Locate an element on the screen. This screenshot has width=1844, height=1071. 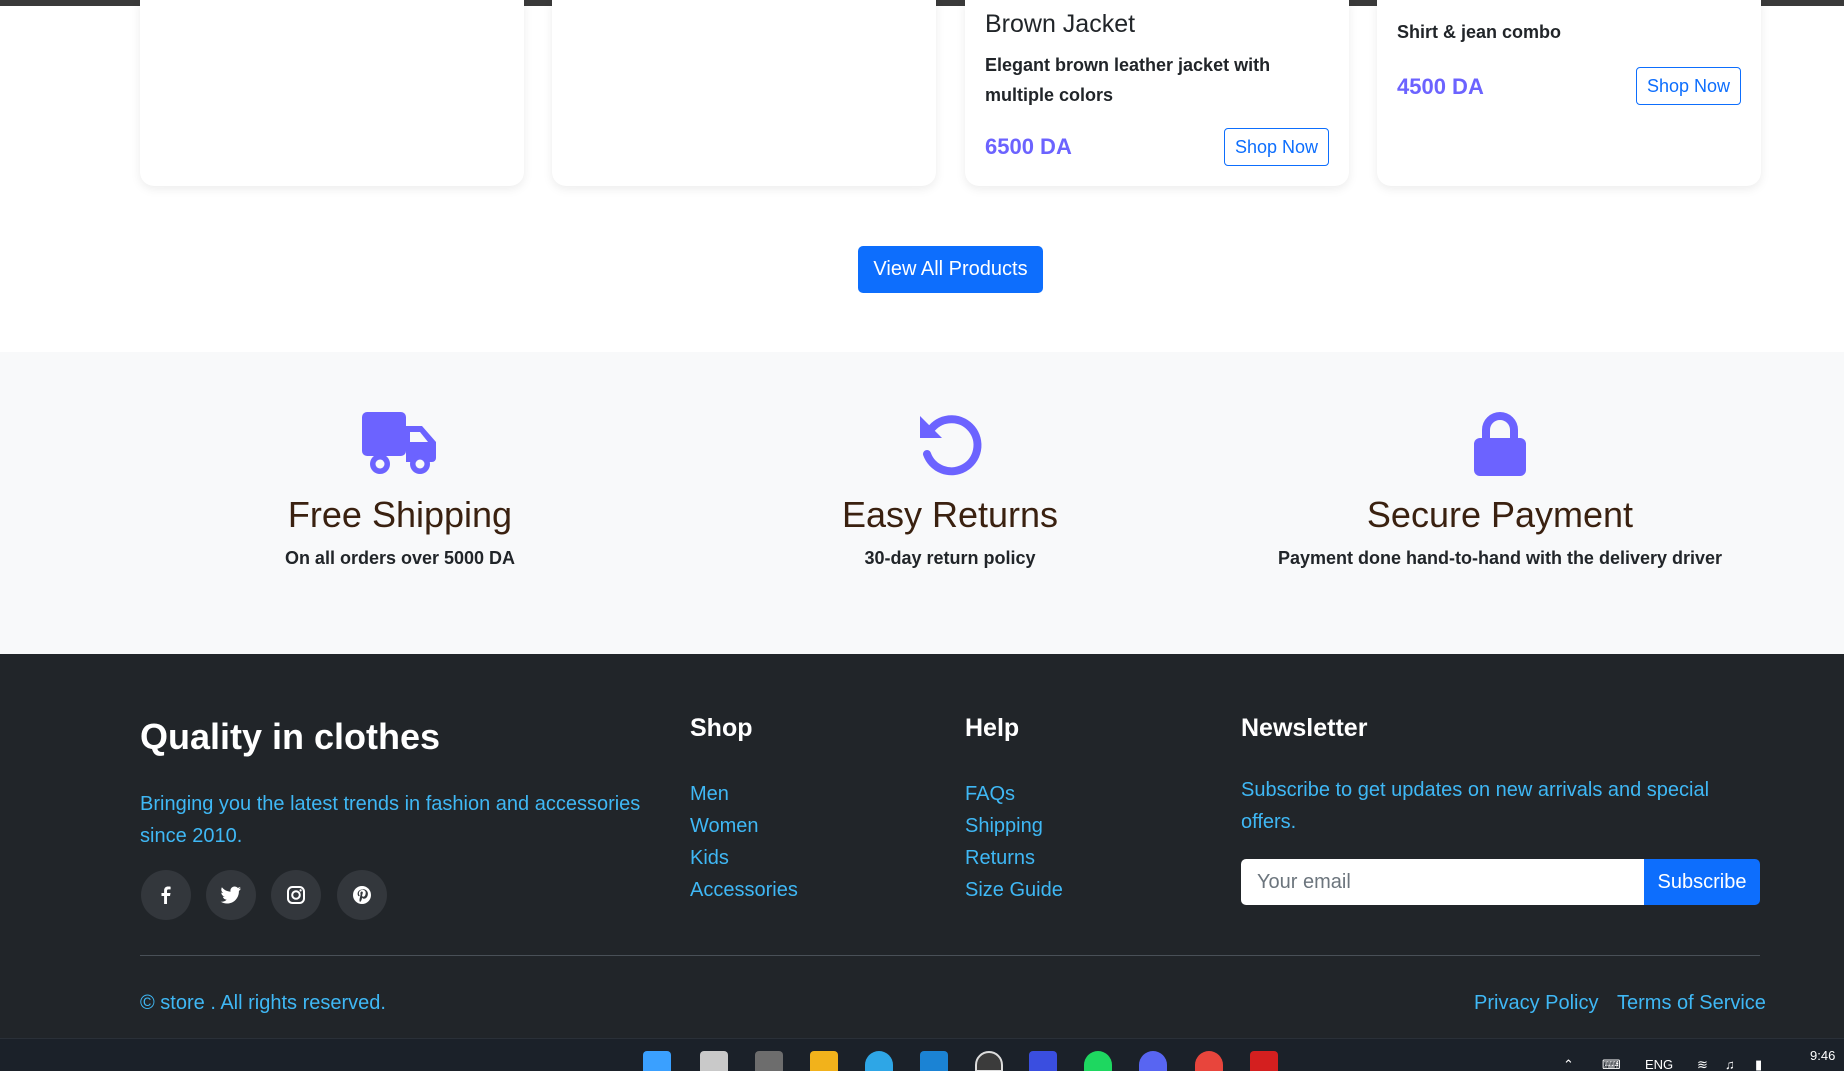
language-indicator: ENG is located at coordinates (1659, 1064).